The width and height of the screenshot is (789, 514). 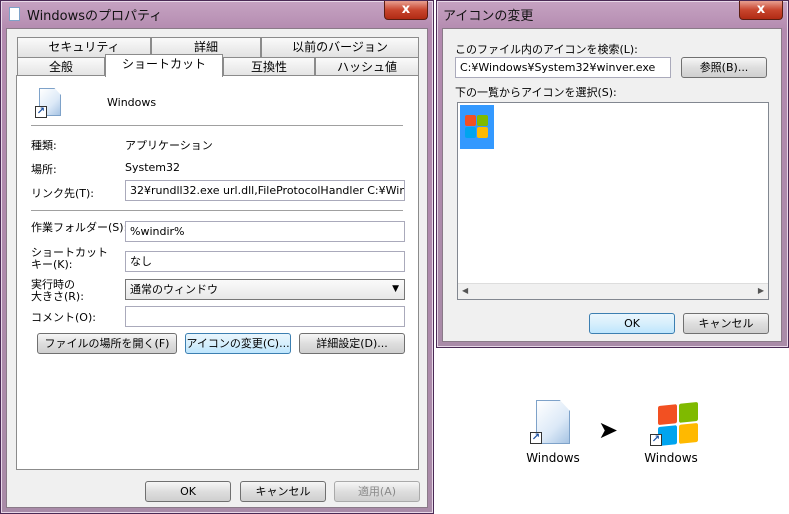 What do you see at coordinates (63, 317) in the screenshot?
I see `comment-label: コメント(O):` at bounding box center [63, 317].